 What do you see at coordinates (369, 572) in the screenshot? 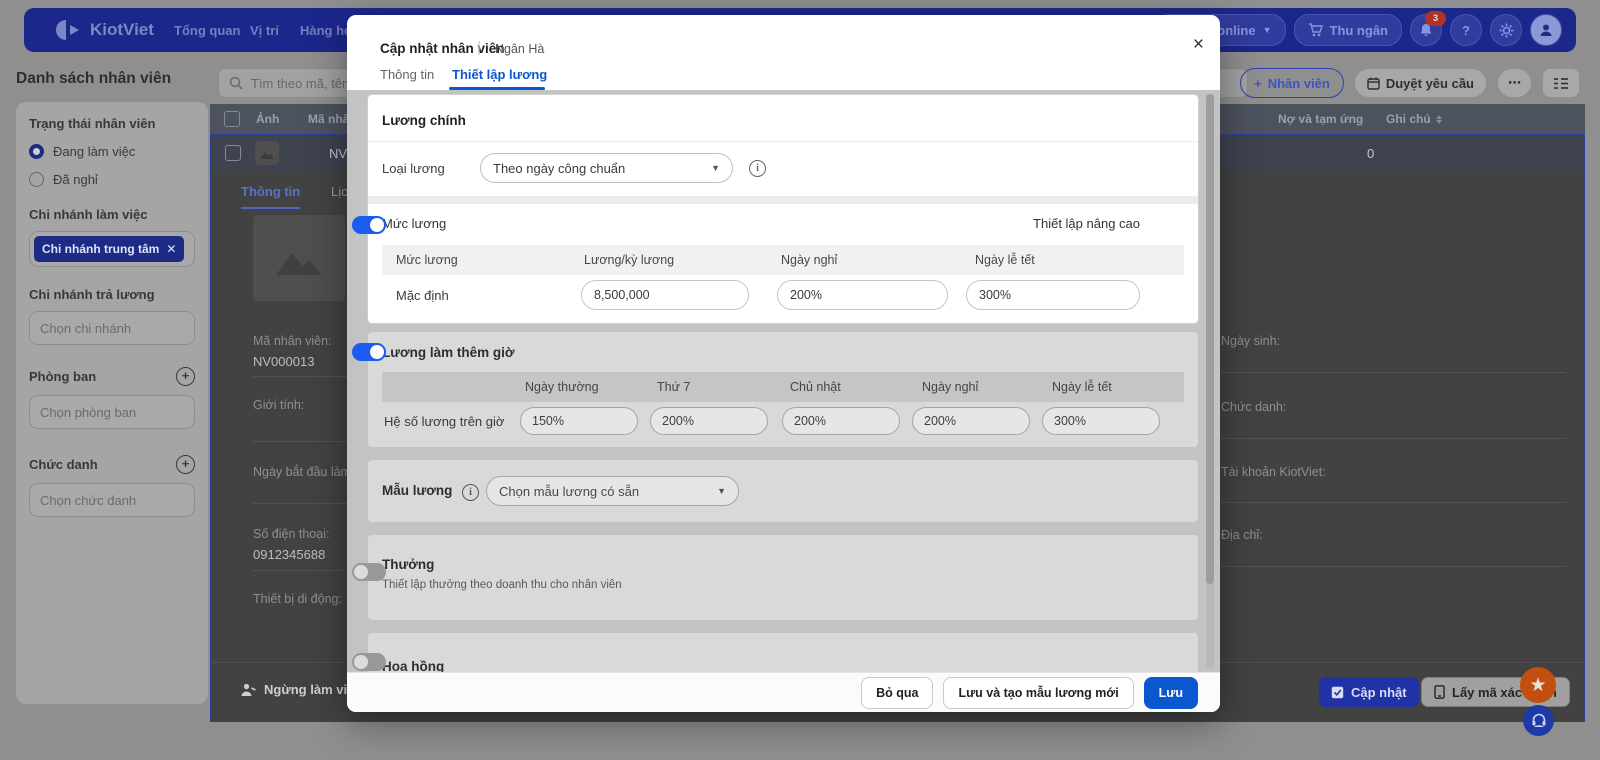
I see `bonus-toggle` at bounding box center [369, 572].